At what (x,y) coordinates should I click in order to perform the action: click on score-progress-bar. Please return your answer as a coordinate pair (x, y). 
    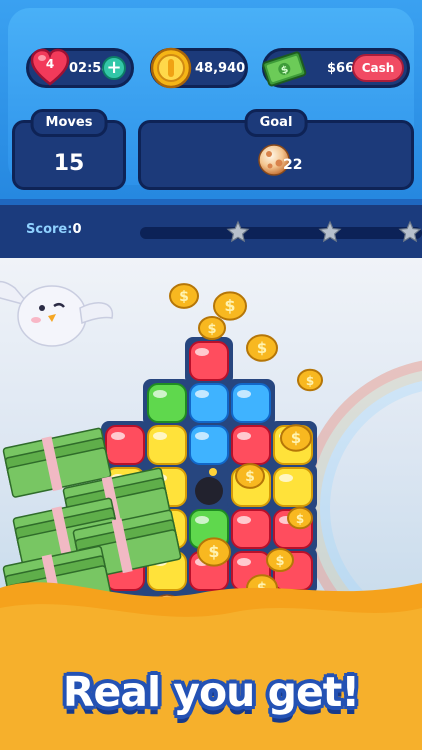
    Looking at the image, I should click on (281, 231).